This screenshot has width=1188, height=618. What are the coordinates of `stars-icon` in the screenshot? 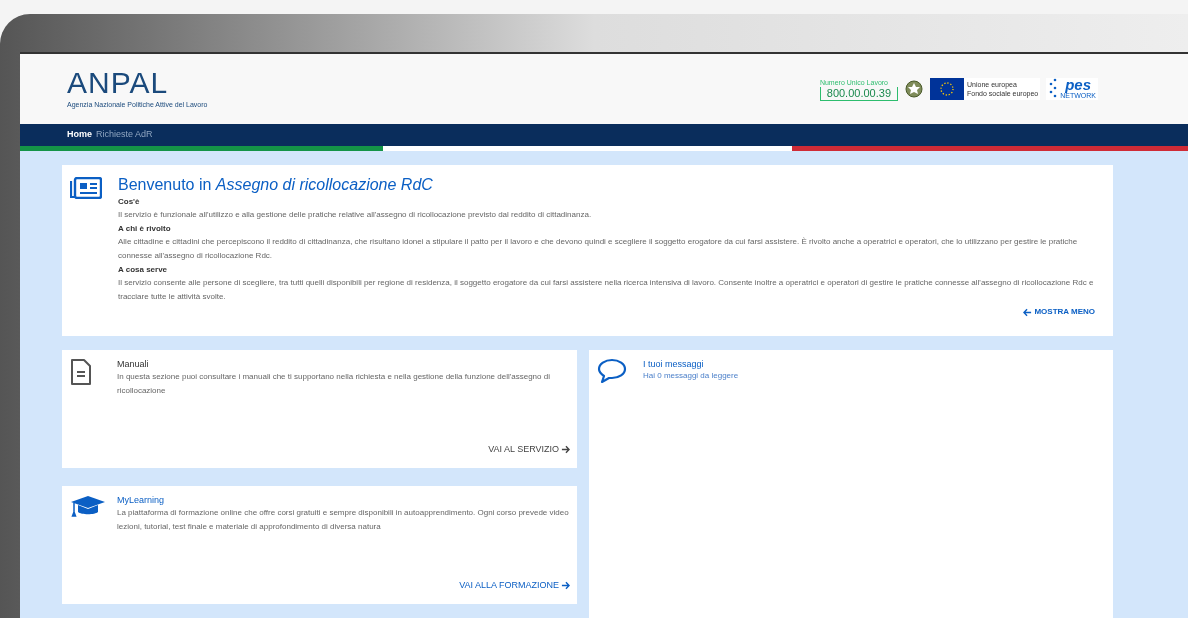 It's located at (1053, 89).